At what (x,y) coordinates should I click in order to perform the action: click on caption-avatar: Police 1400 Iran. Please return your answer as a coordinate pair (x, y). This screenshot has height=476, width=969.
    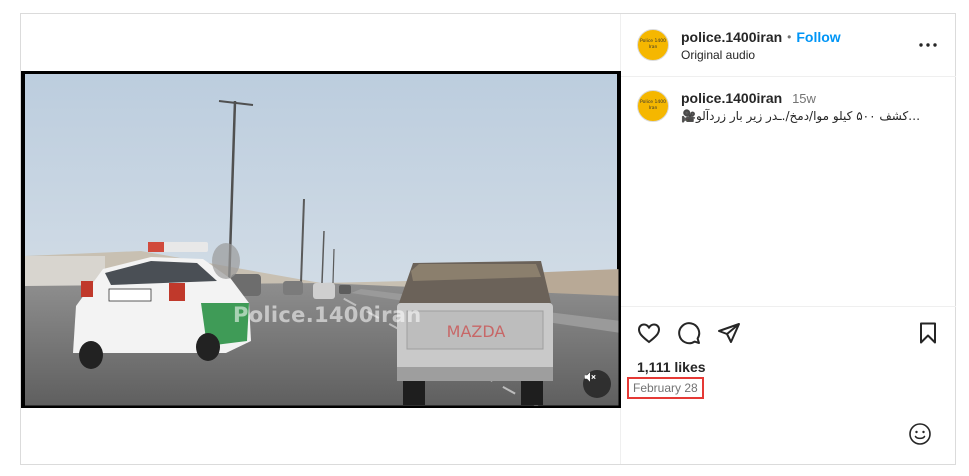
    Looking at the image, I should click on (653, 106).